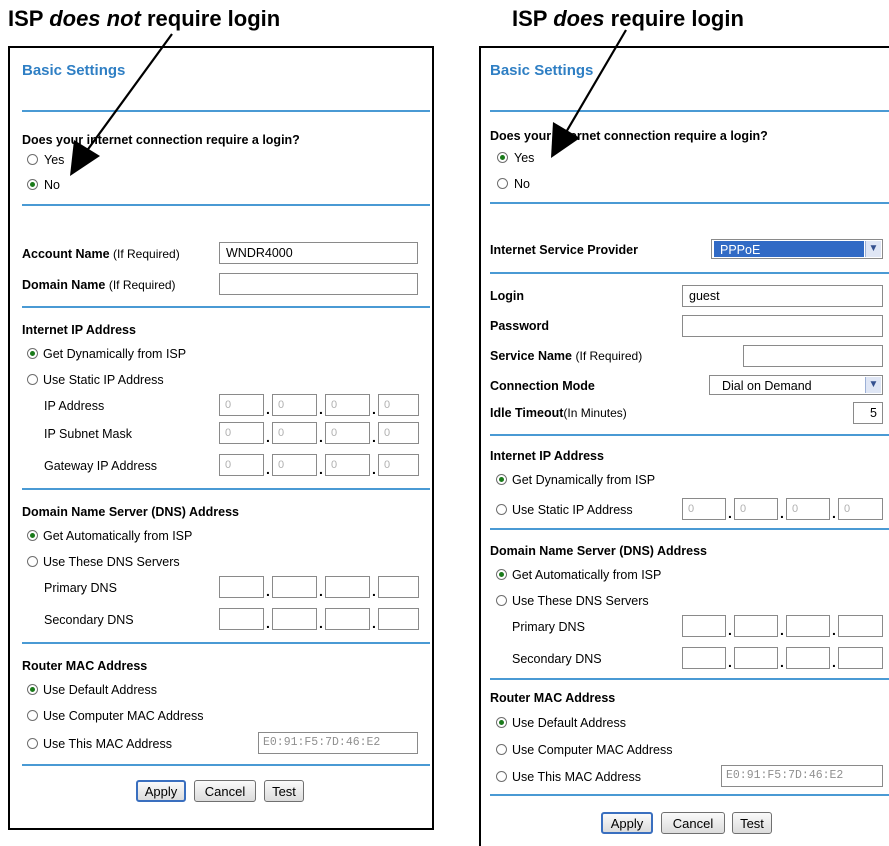 This screenshot has height=846, width=889. Describe the element at coordinates (348, 102) in the screenshot. I see `callout-arrows` at that location.